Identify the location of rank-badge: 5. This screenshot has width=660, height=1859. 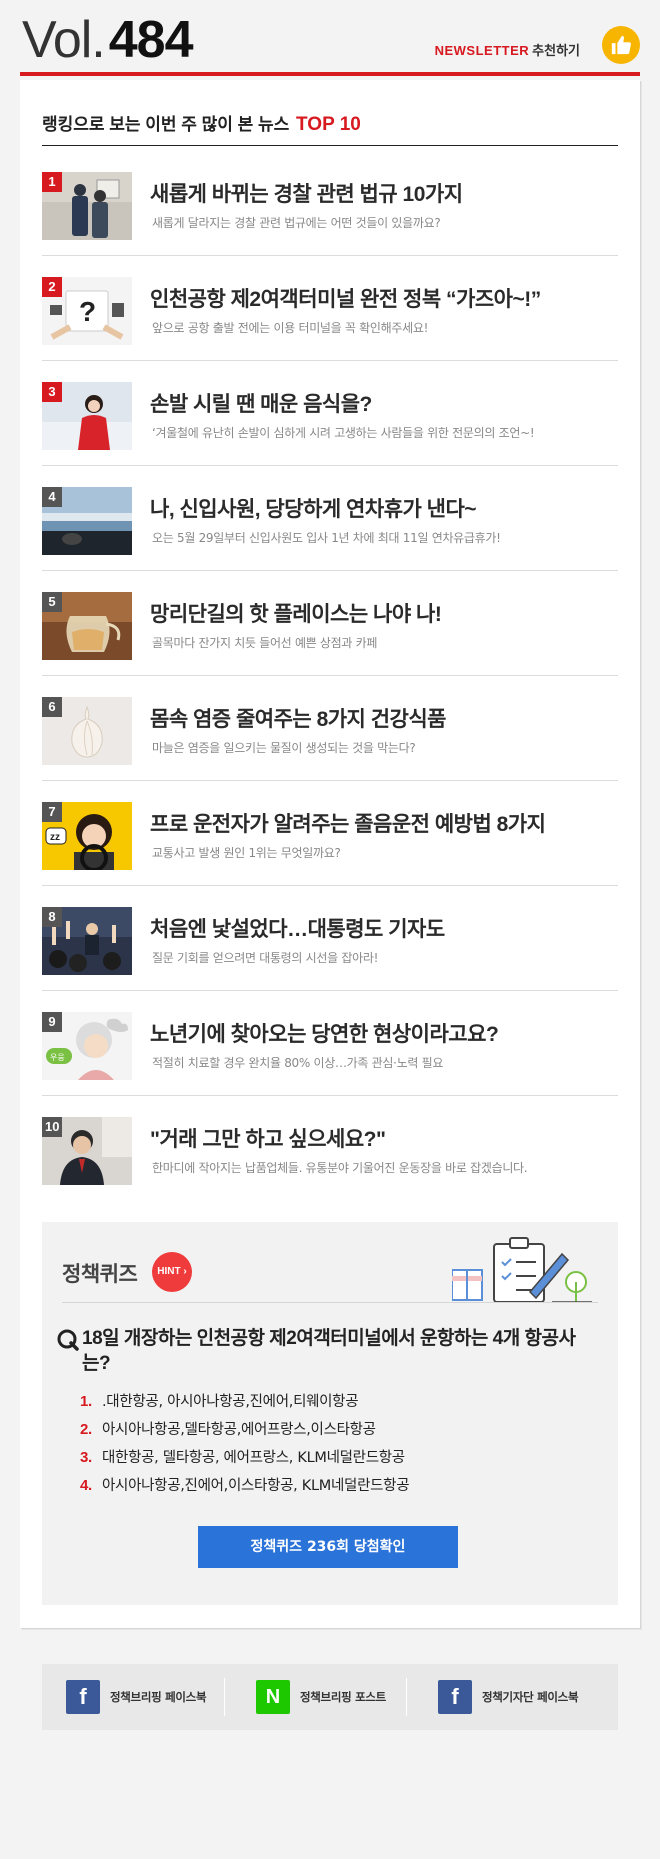
(52, 602).